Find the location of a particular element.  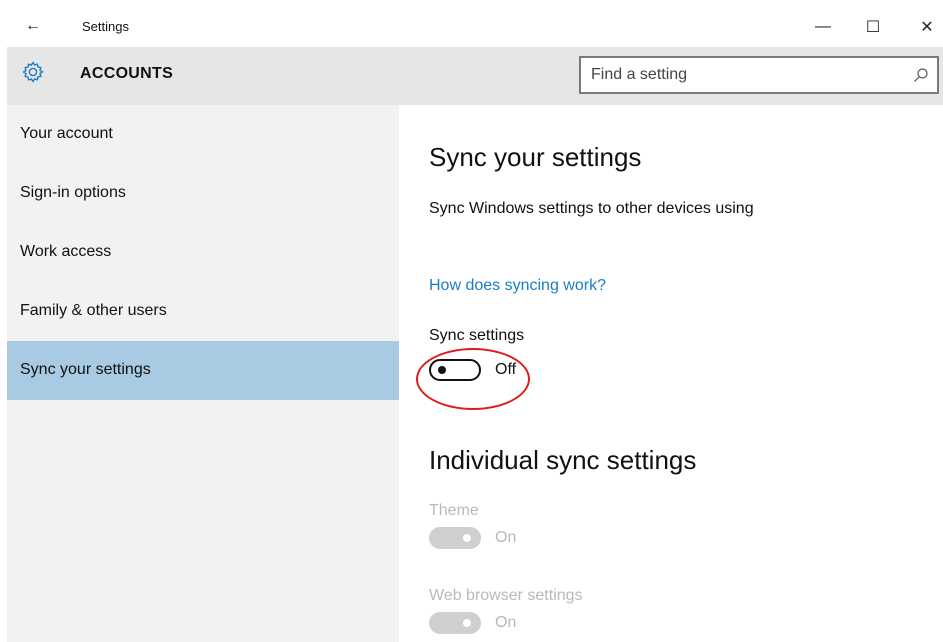

page-header: ACCOUNTS is located at coordinates (475, 76).